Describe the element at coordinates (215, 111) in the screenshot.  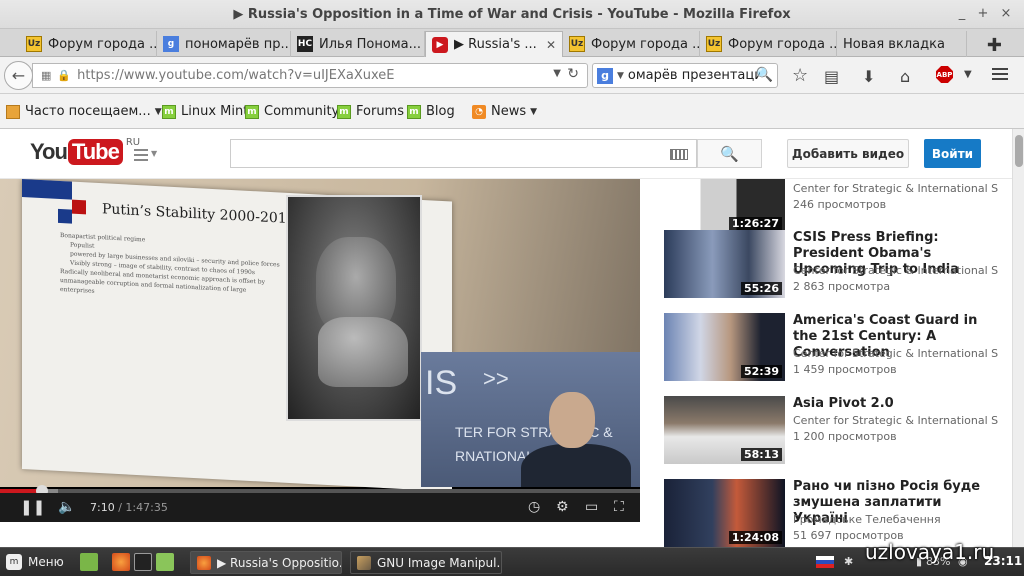
I see `bookmark-label: Linux Mint` at that location.